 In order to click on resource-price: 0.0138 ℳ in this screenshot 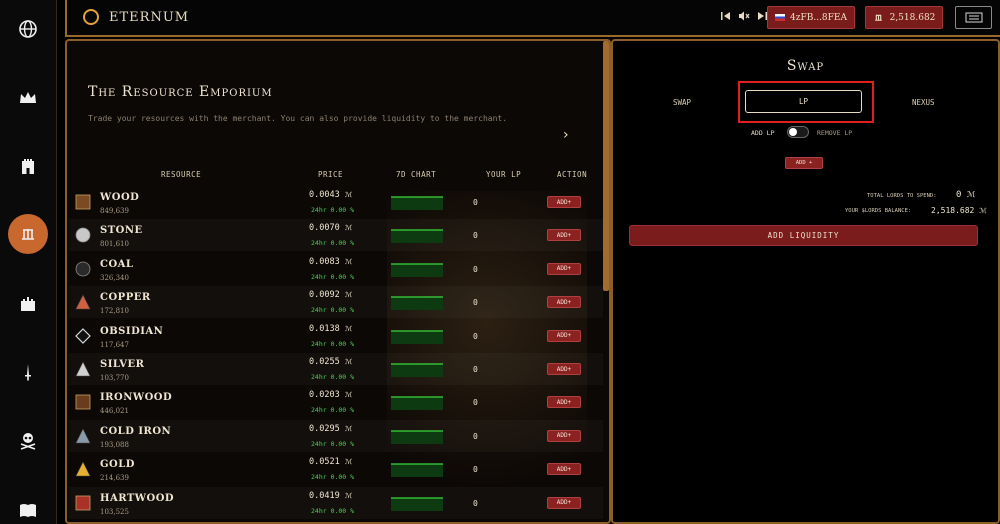, I will do `click(331, 328)`.